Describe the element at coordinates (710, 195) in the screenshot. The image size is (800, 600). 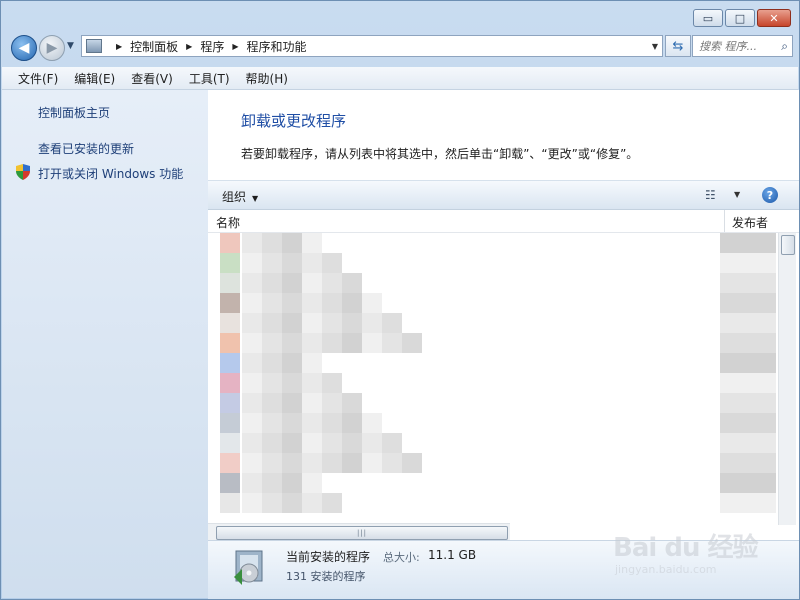
I see `change-view-icon: ☷` at that location.